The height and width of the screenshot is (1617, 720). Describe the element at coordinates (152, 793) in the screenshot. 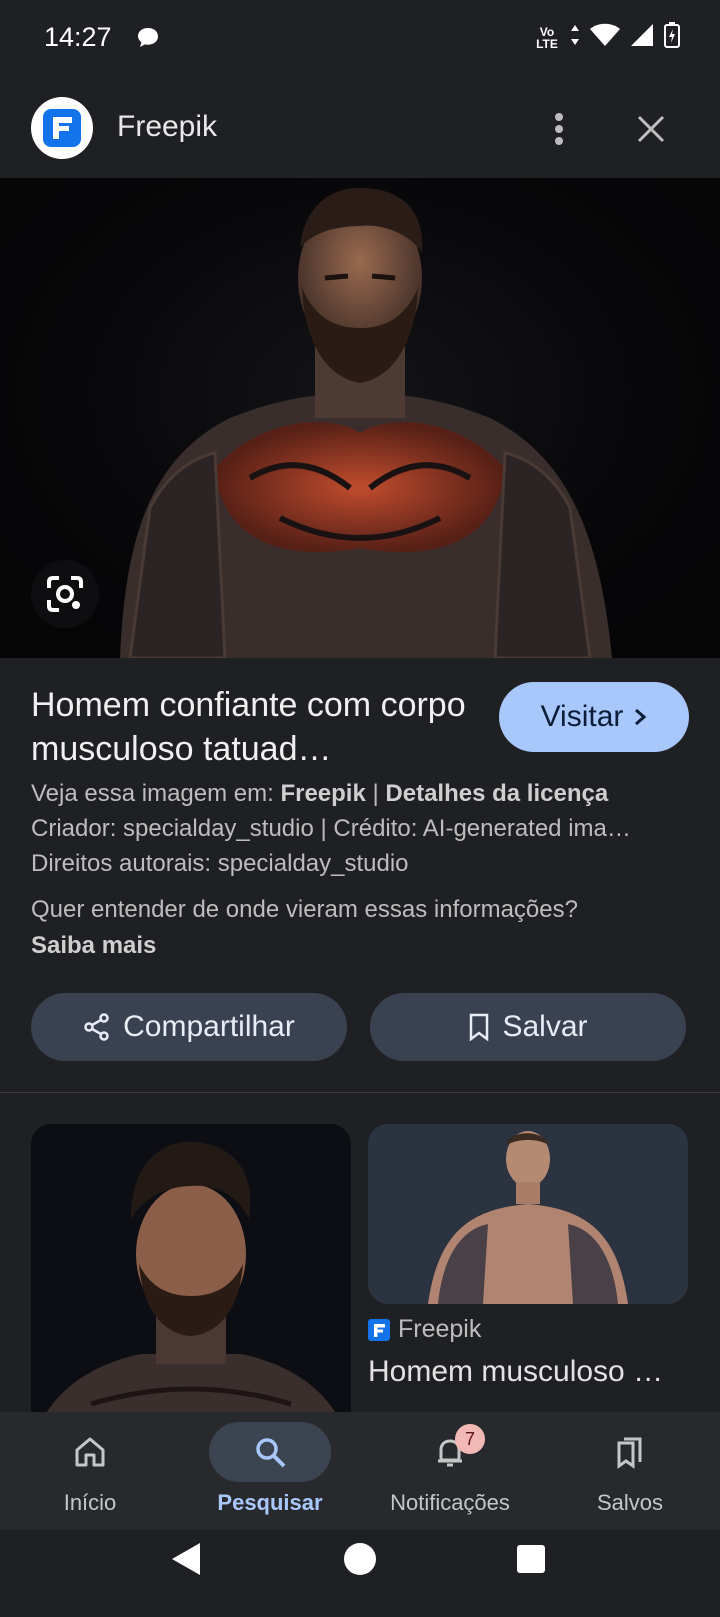

I see `source-prefix: Veja essa imagem em:` at that location.